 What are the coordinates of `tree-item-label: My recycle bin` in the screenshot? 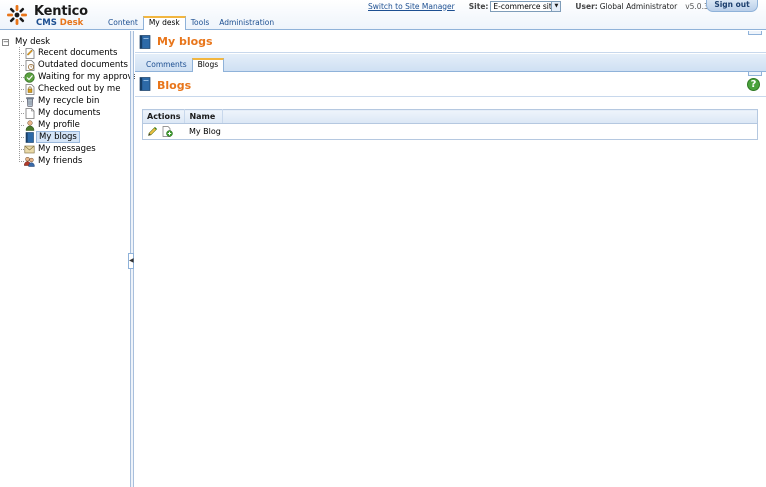 It's located at (69, 101).